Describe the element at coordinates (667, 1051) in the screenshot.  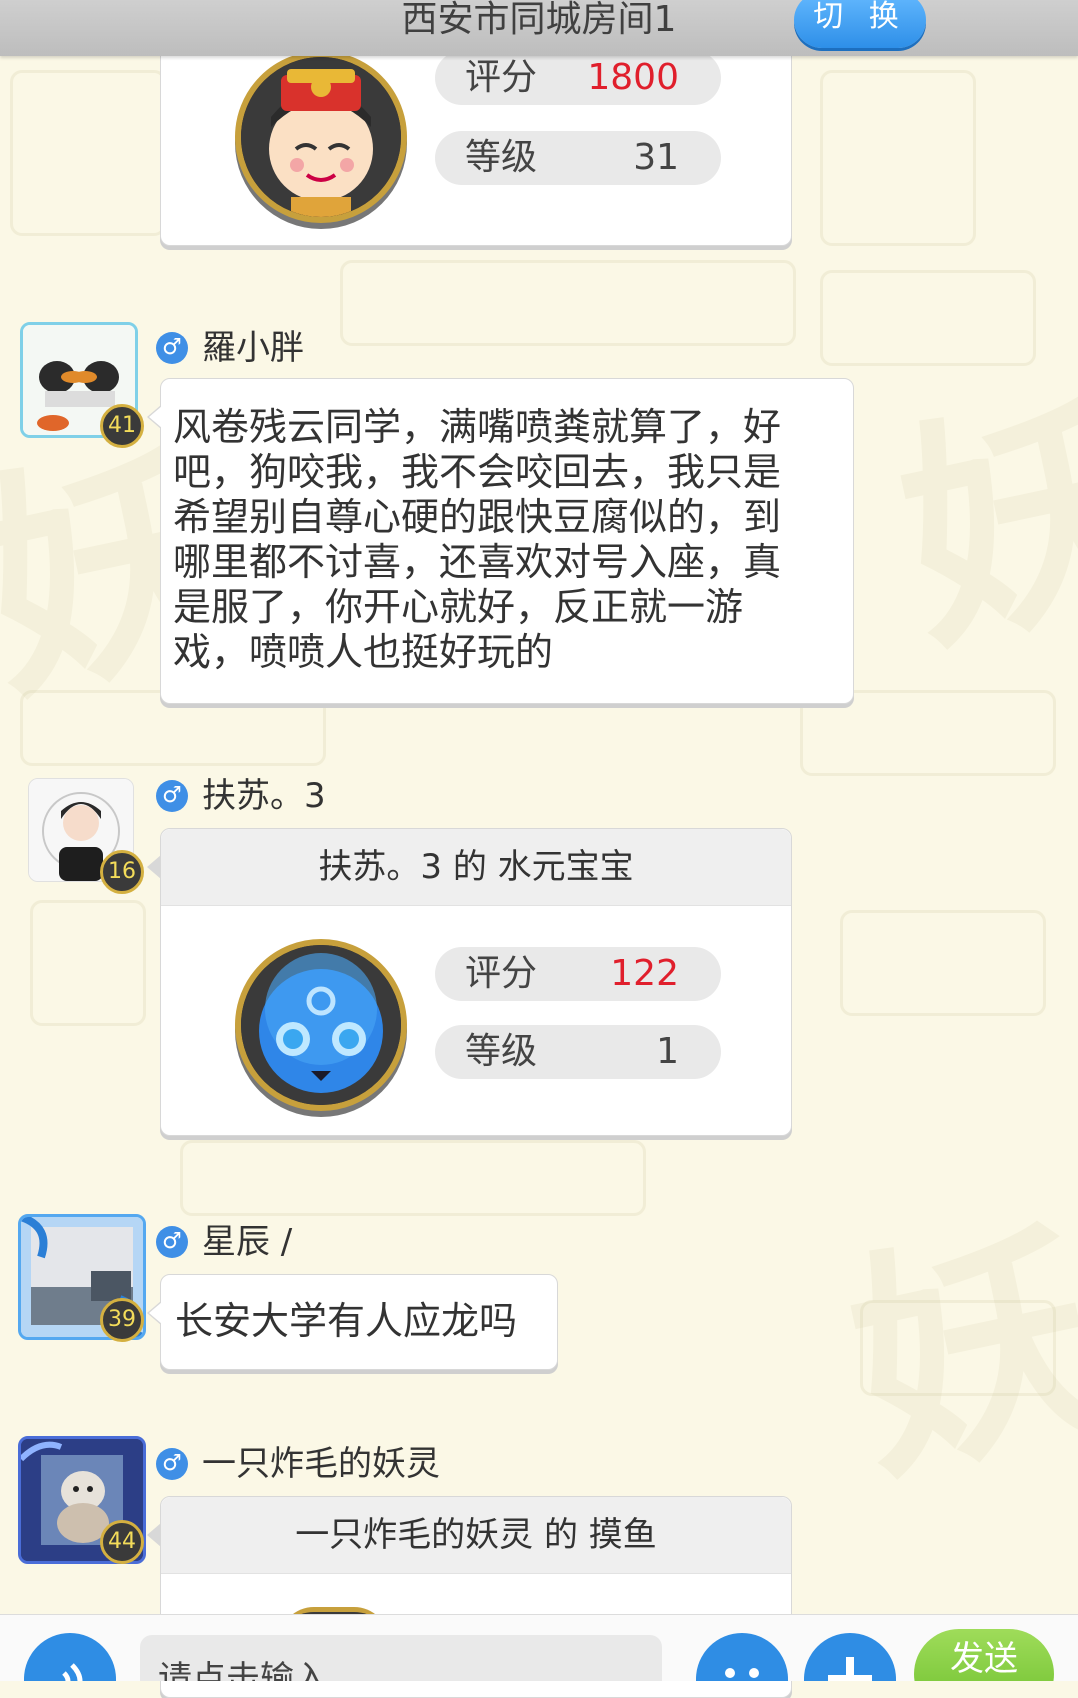
I see `level-value: 1` at that location.